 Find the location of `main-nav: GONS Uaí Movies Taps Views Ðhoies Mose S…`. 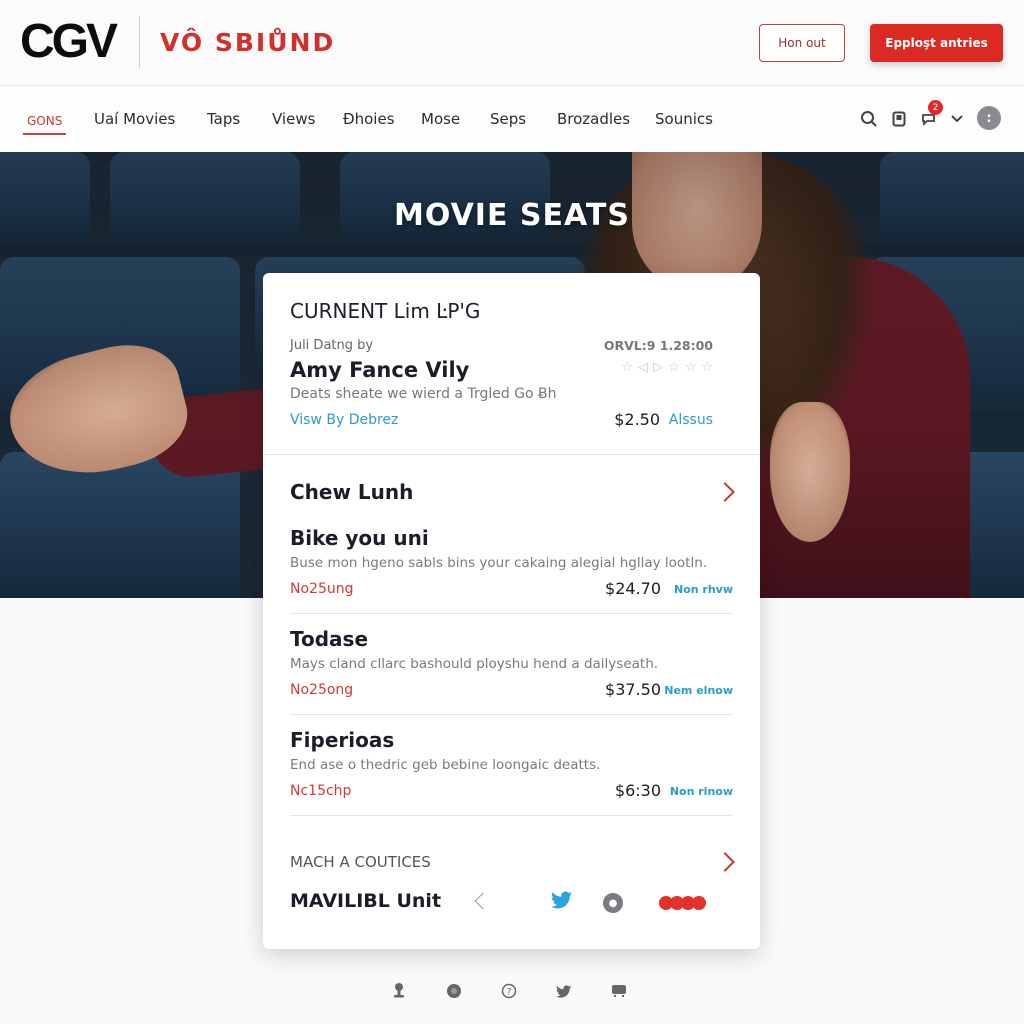

main-nav: GONS Uaí Movies Taps Views Ðhoies Mose S… is located at coordinates (512, 119).